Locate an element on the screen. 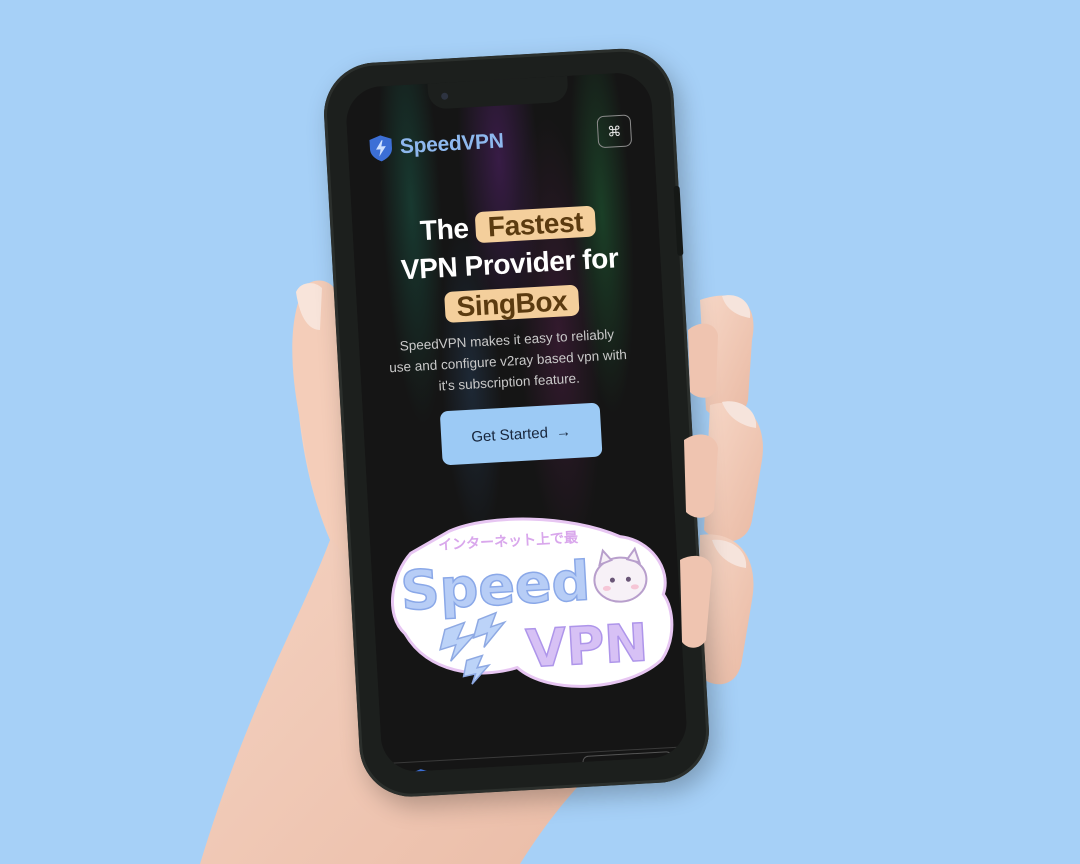 The height and width of the screenshot is (864, 1080). brand-logo: SpeedVPN is located at coordinates (435, 146).